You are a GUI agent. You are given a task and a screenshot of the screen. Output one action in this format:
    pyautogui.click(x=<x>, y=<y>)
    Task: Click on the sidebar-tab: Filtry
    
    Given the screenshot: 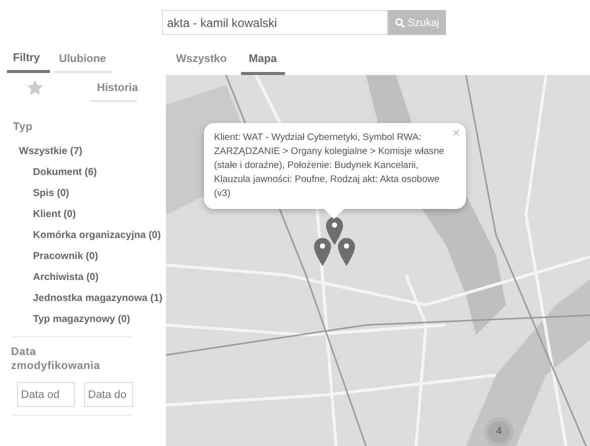 What is the action you would take?
    pyautogui.click(x=28, y=59)
    